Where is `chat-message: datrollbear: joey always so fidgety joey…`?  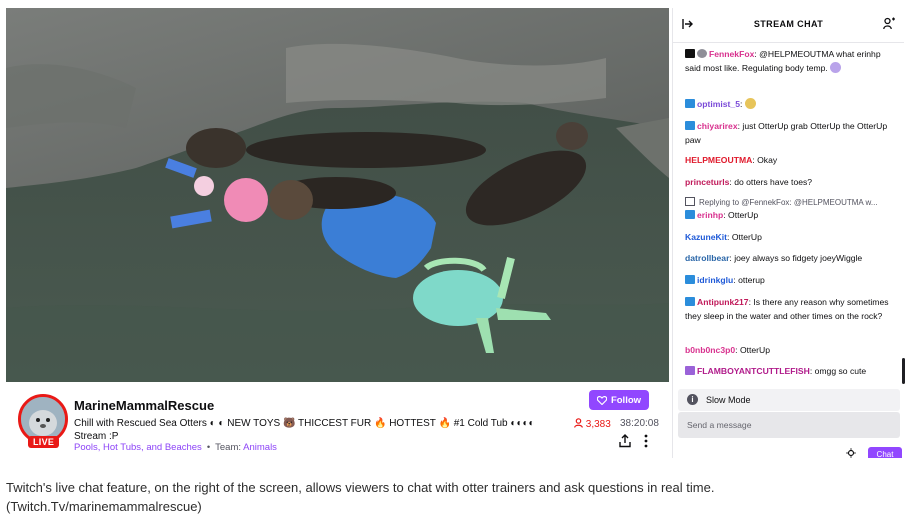 chat-message: datrollbear: joey always so fidgety joey… is located at coordinates (774, 258).